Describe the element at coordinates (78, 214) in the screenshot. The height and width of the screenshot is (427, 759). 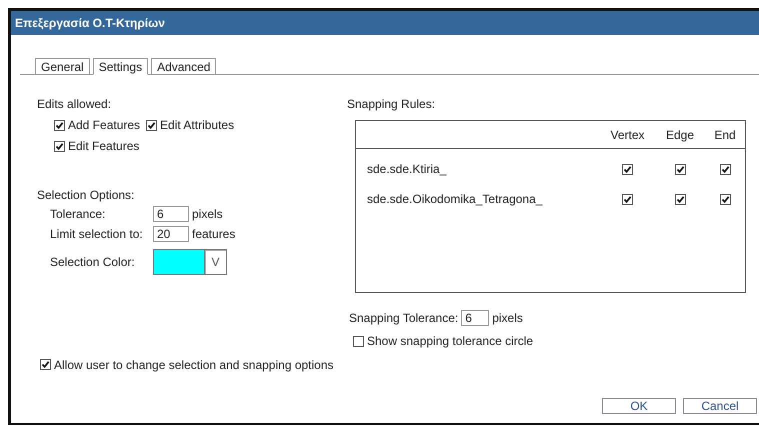
I see `field-label: Tolerance:` at that location.